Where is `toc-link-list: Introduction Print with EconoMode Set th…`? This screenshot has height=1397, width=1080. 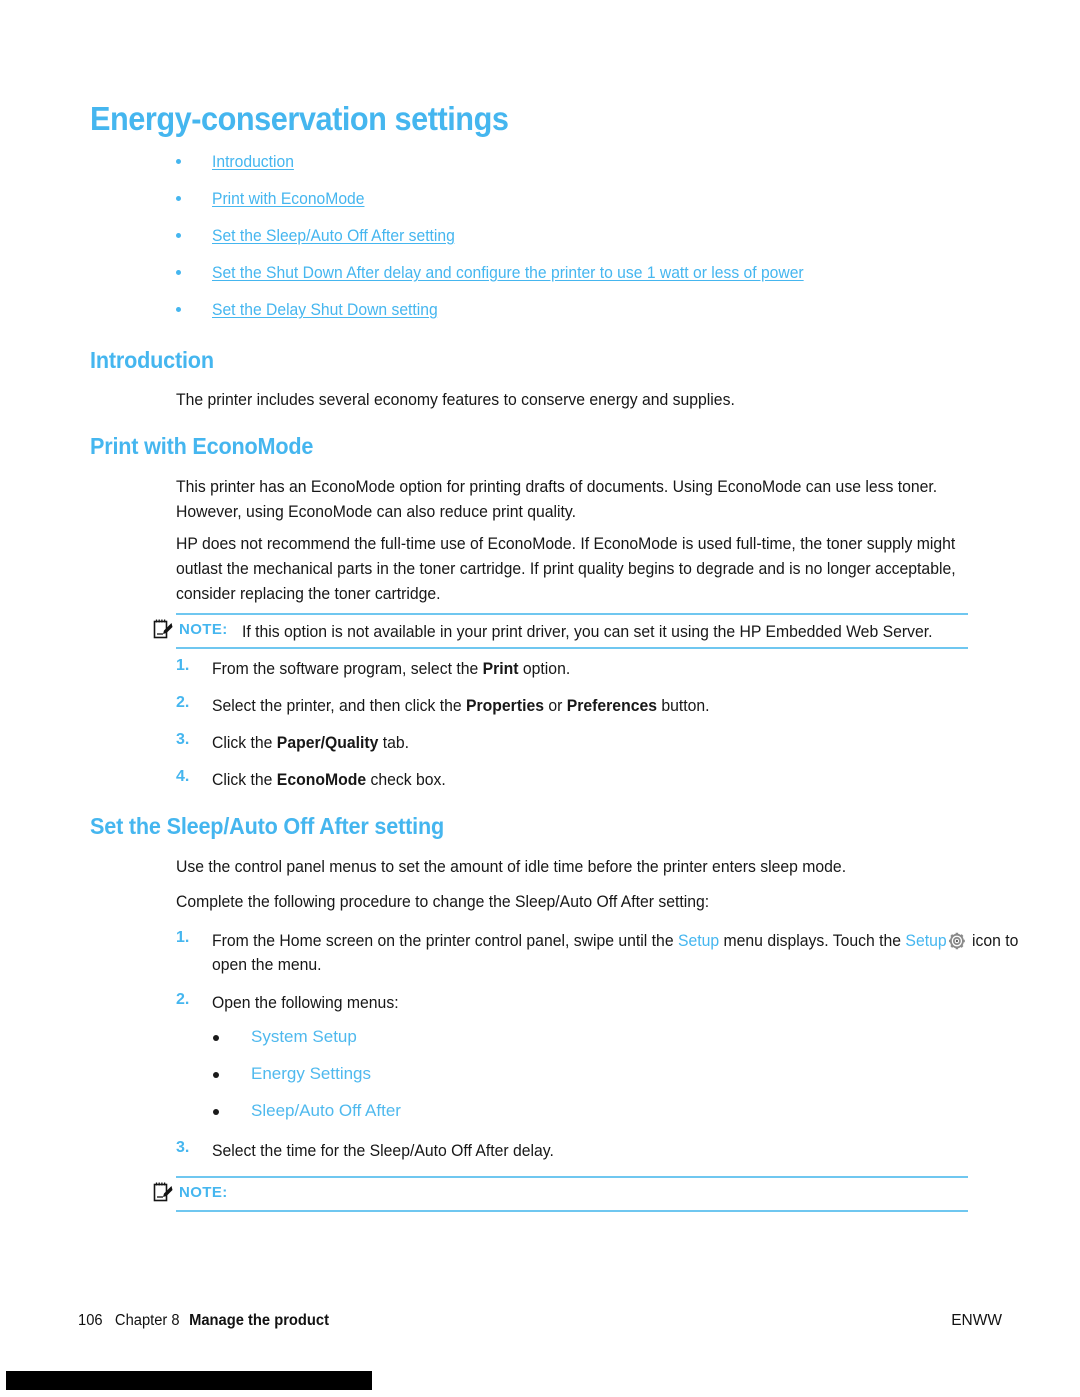
toc-link-list: Introduction Print with EconoMode Set th… is located at coordinates (616, 244).